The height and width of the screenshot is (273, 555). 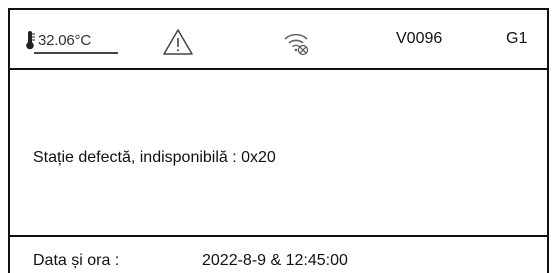 I want to click on group-indicator: G1, so click(x=517, y=38).